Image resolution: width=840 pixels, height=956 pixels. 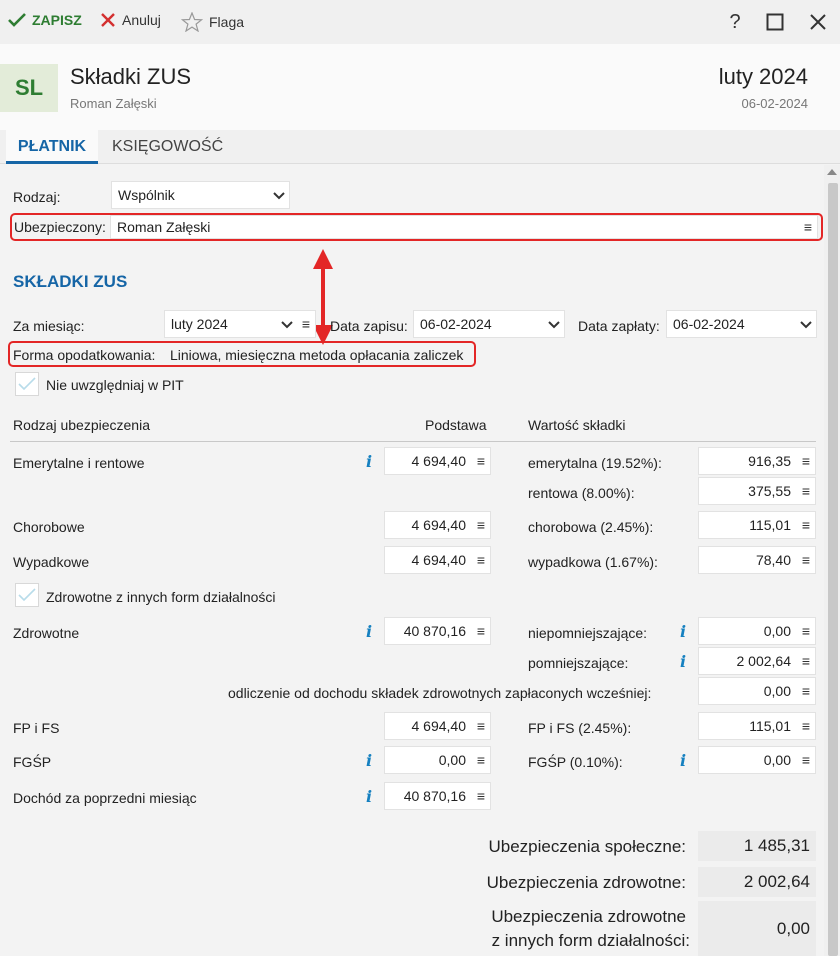 I want to click on data-zaplaty-field: 06-02-2024, so click(x=741, y=324).